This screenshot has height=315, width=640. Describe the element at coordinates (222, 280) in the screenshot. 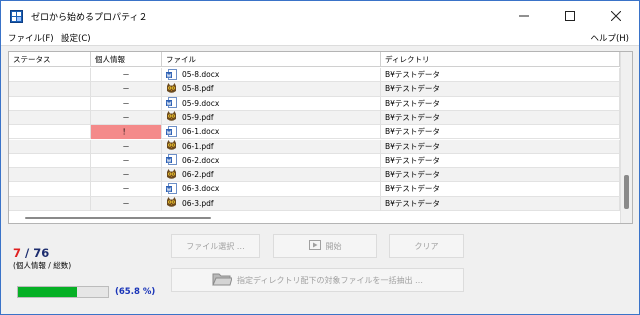

I see `folder-icon` at that location.